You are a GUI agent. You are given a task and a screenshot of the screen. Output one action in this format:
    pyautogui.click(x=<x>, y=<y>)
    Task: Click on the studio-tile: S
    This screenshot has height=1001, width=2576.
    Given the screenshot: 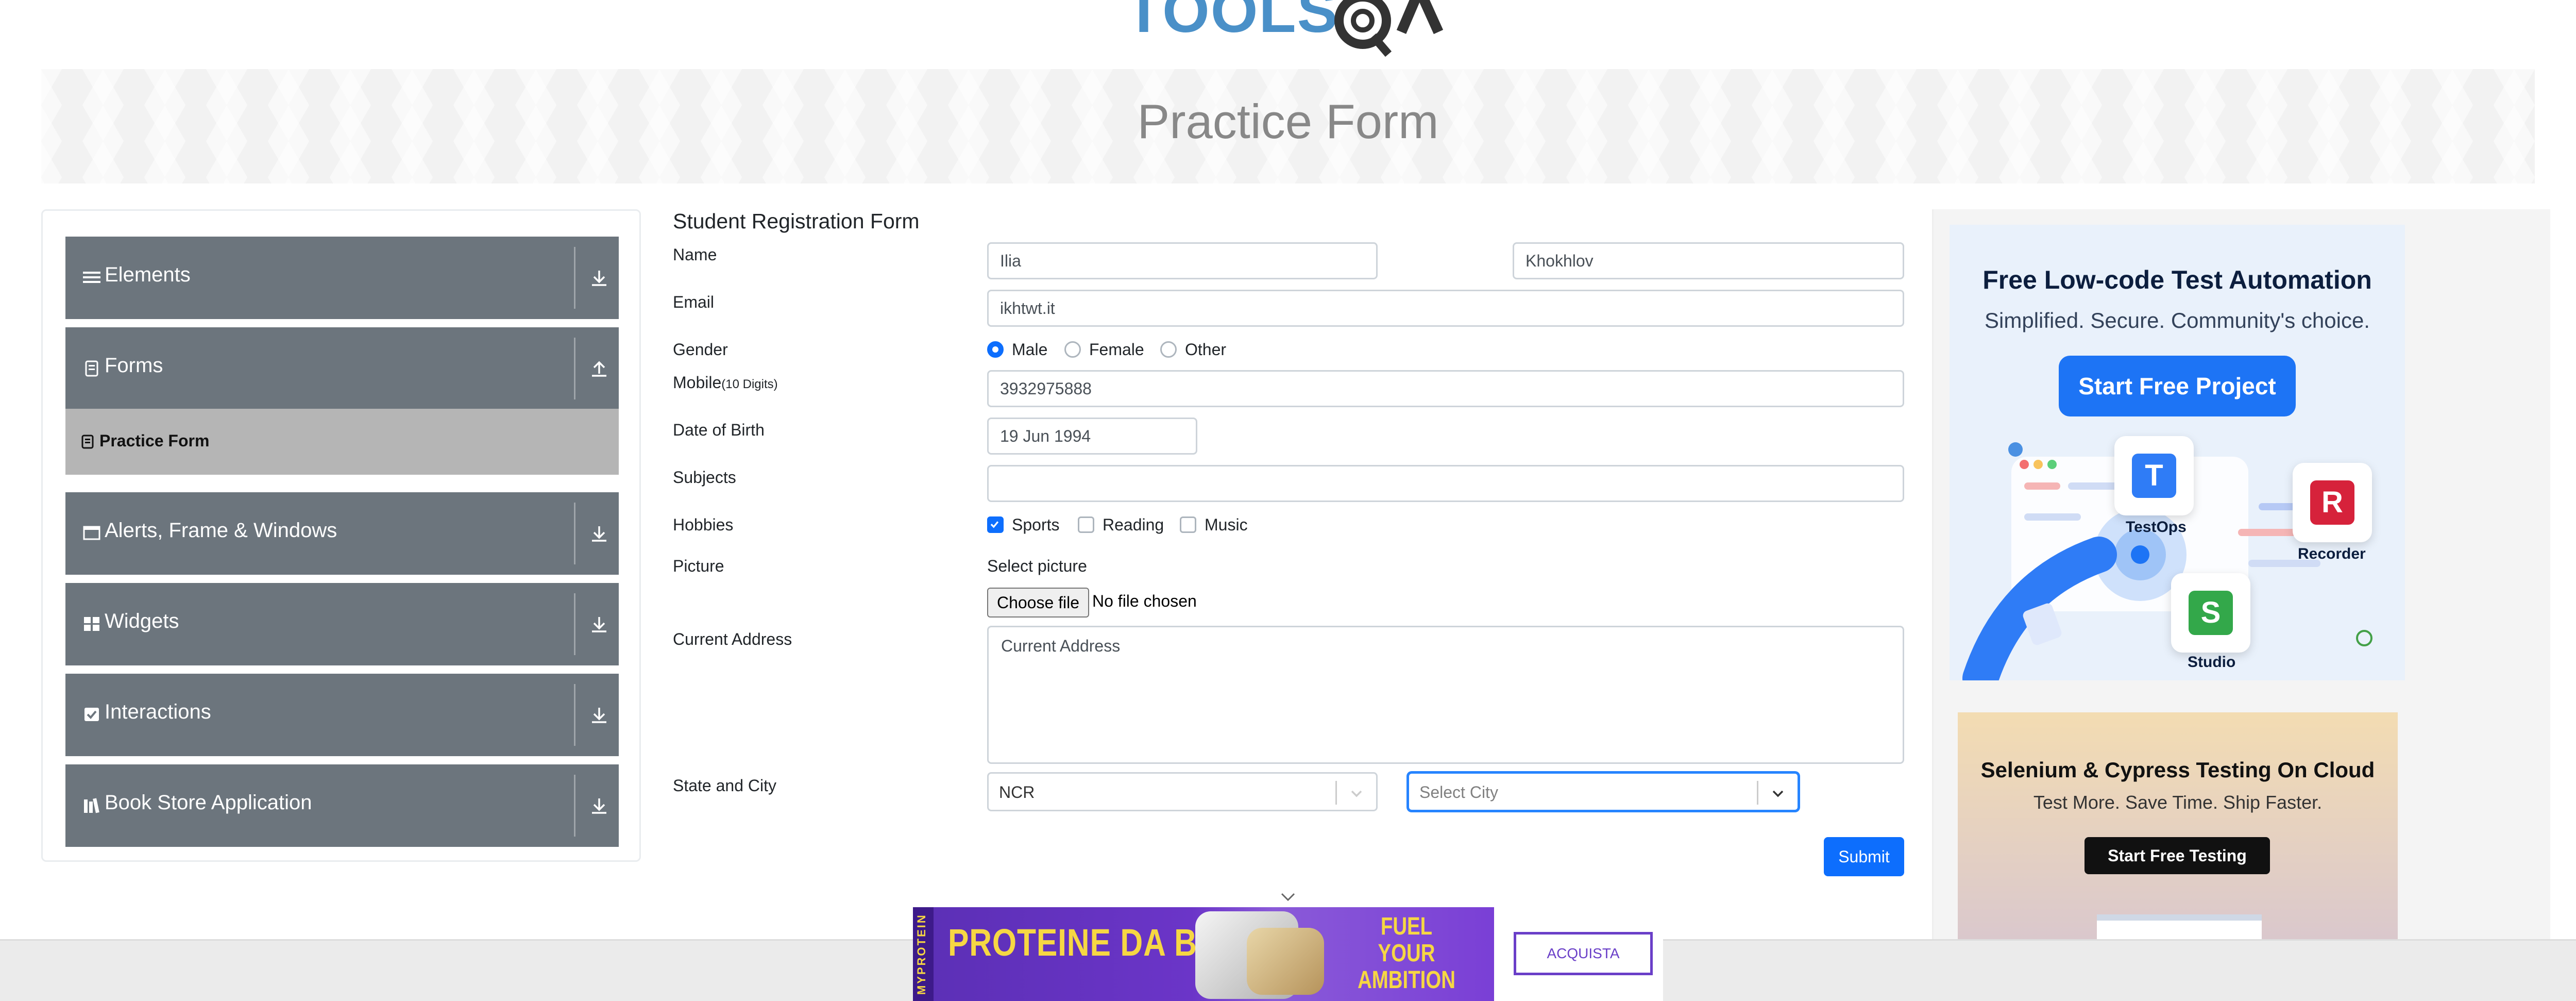 What is the action you would take?
    pyautogui.click(x=2210, y=613)
    